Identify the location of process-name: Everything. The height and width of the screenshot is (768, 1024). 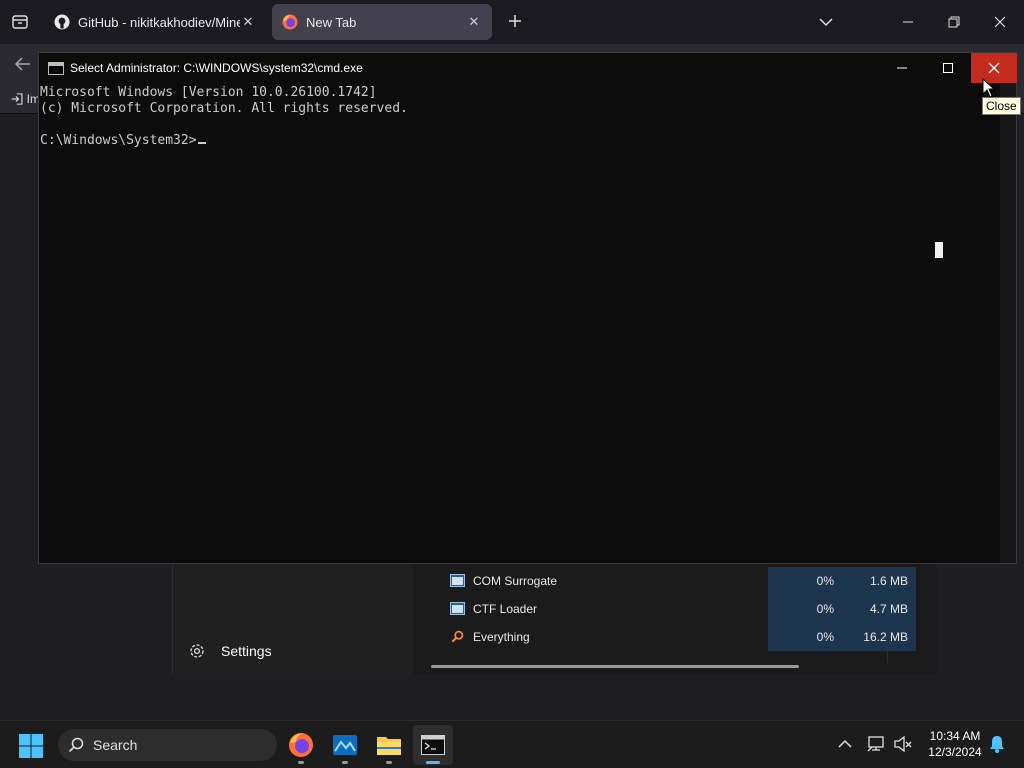
(501, 637).